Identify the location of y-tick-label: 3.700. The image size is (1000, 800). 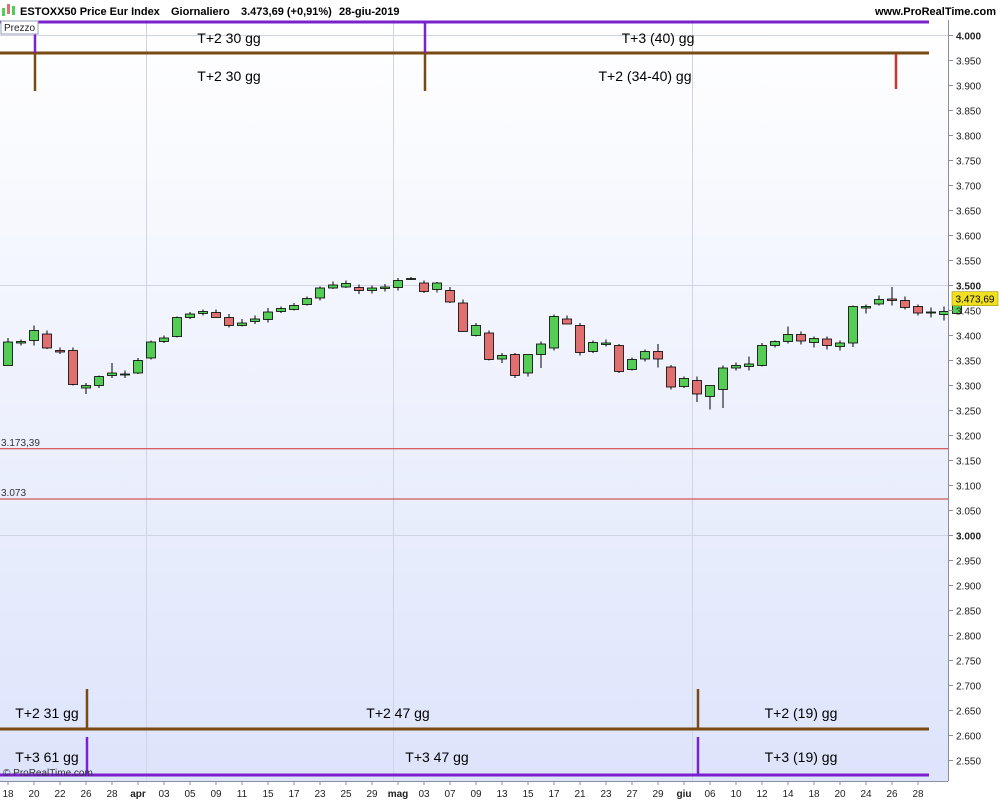
(968, 187).